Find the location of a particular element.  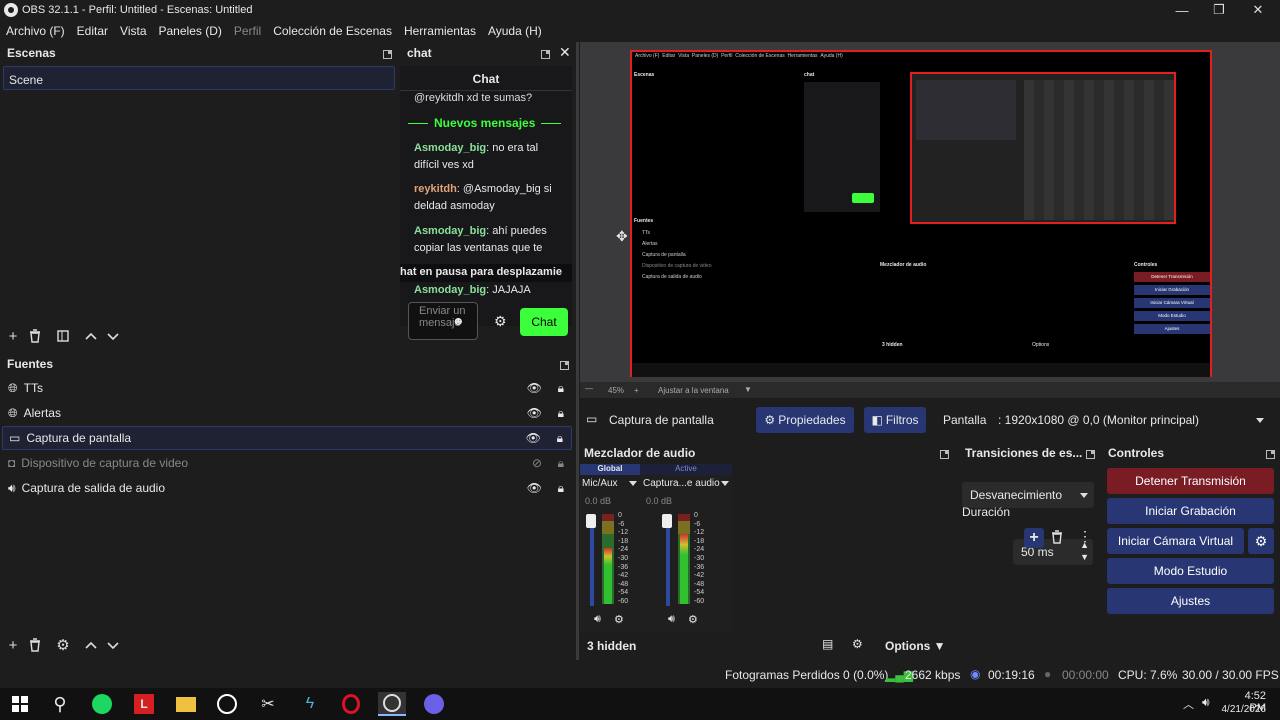

nested-options-label: Options is located at coordinates (1041, 345).